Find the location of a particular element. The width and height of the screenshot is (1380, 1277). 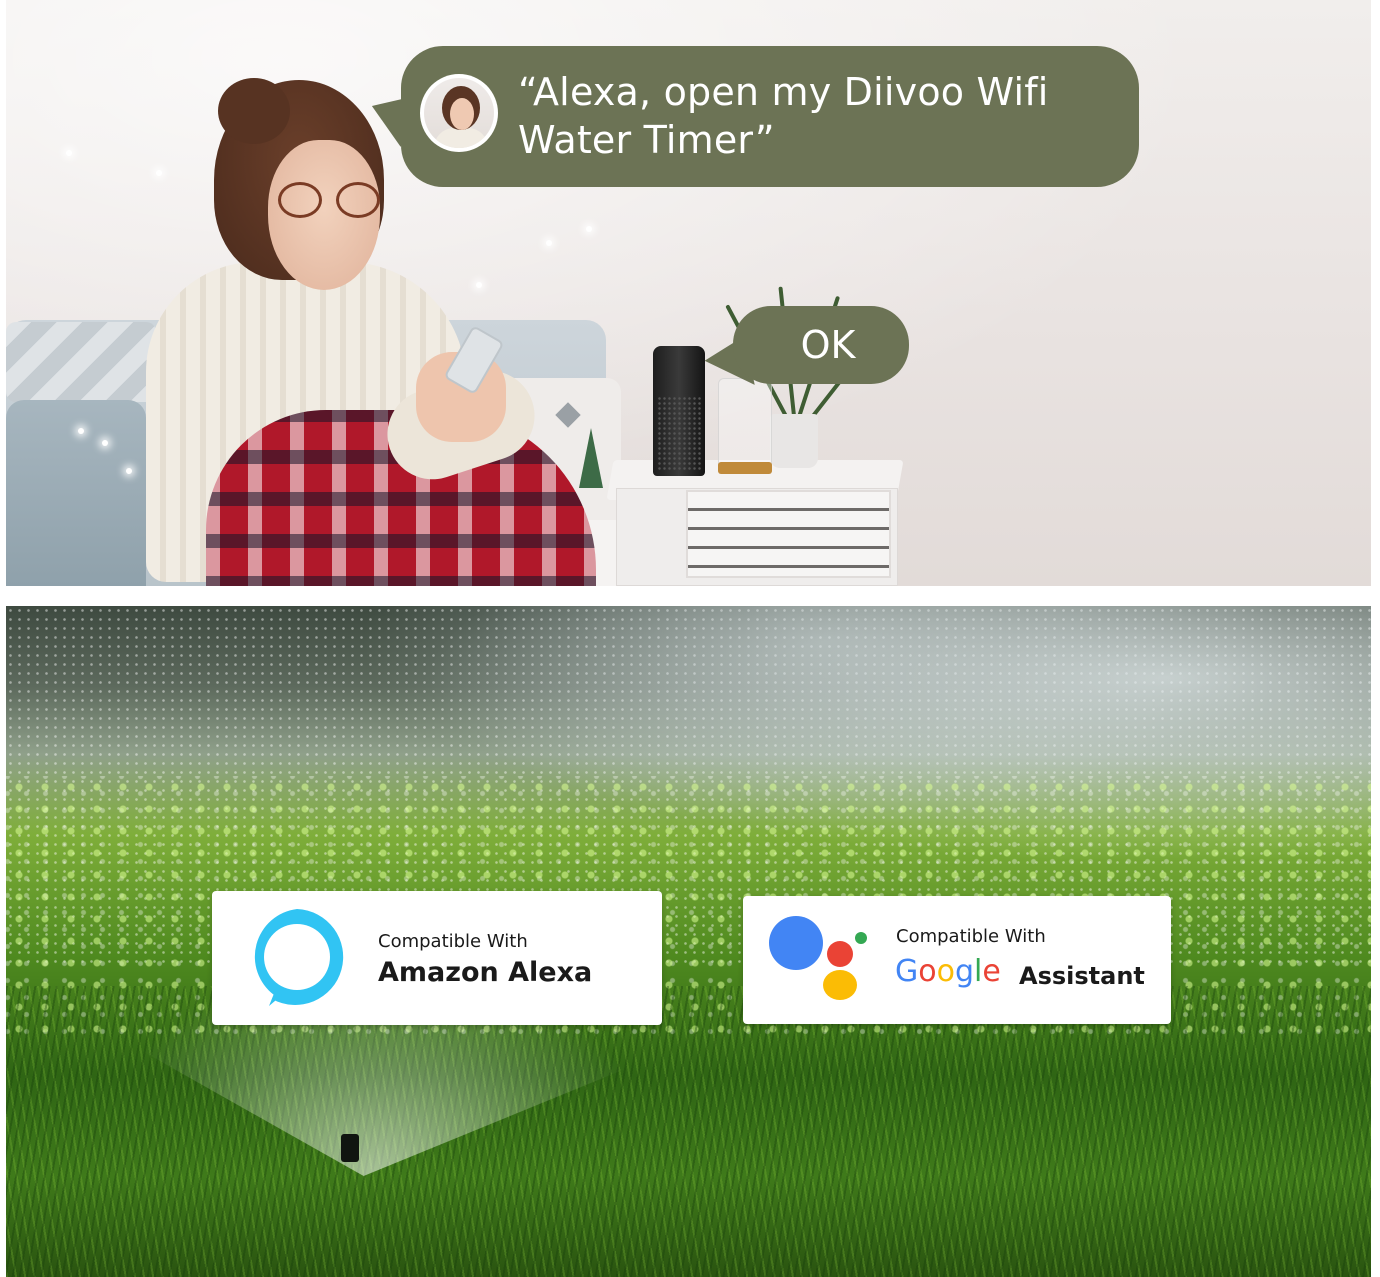

pattern-cushion is located at coordinates (81, 362).